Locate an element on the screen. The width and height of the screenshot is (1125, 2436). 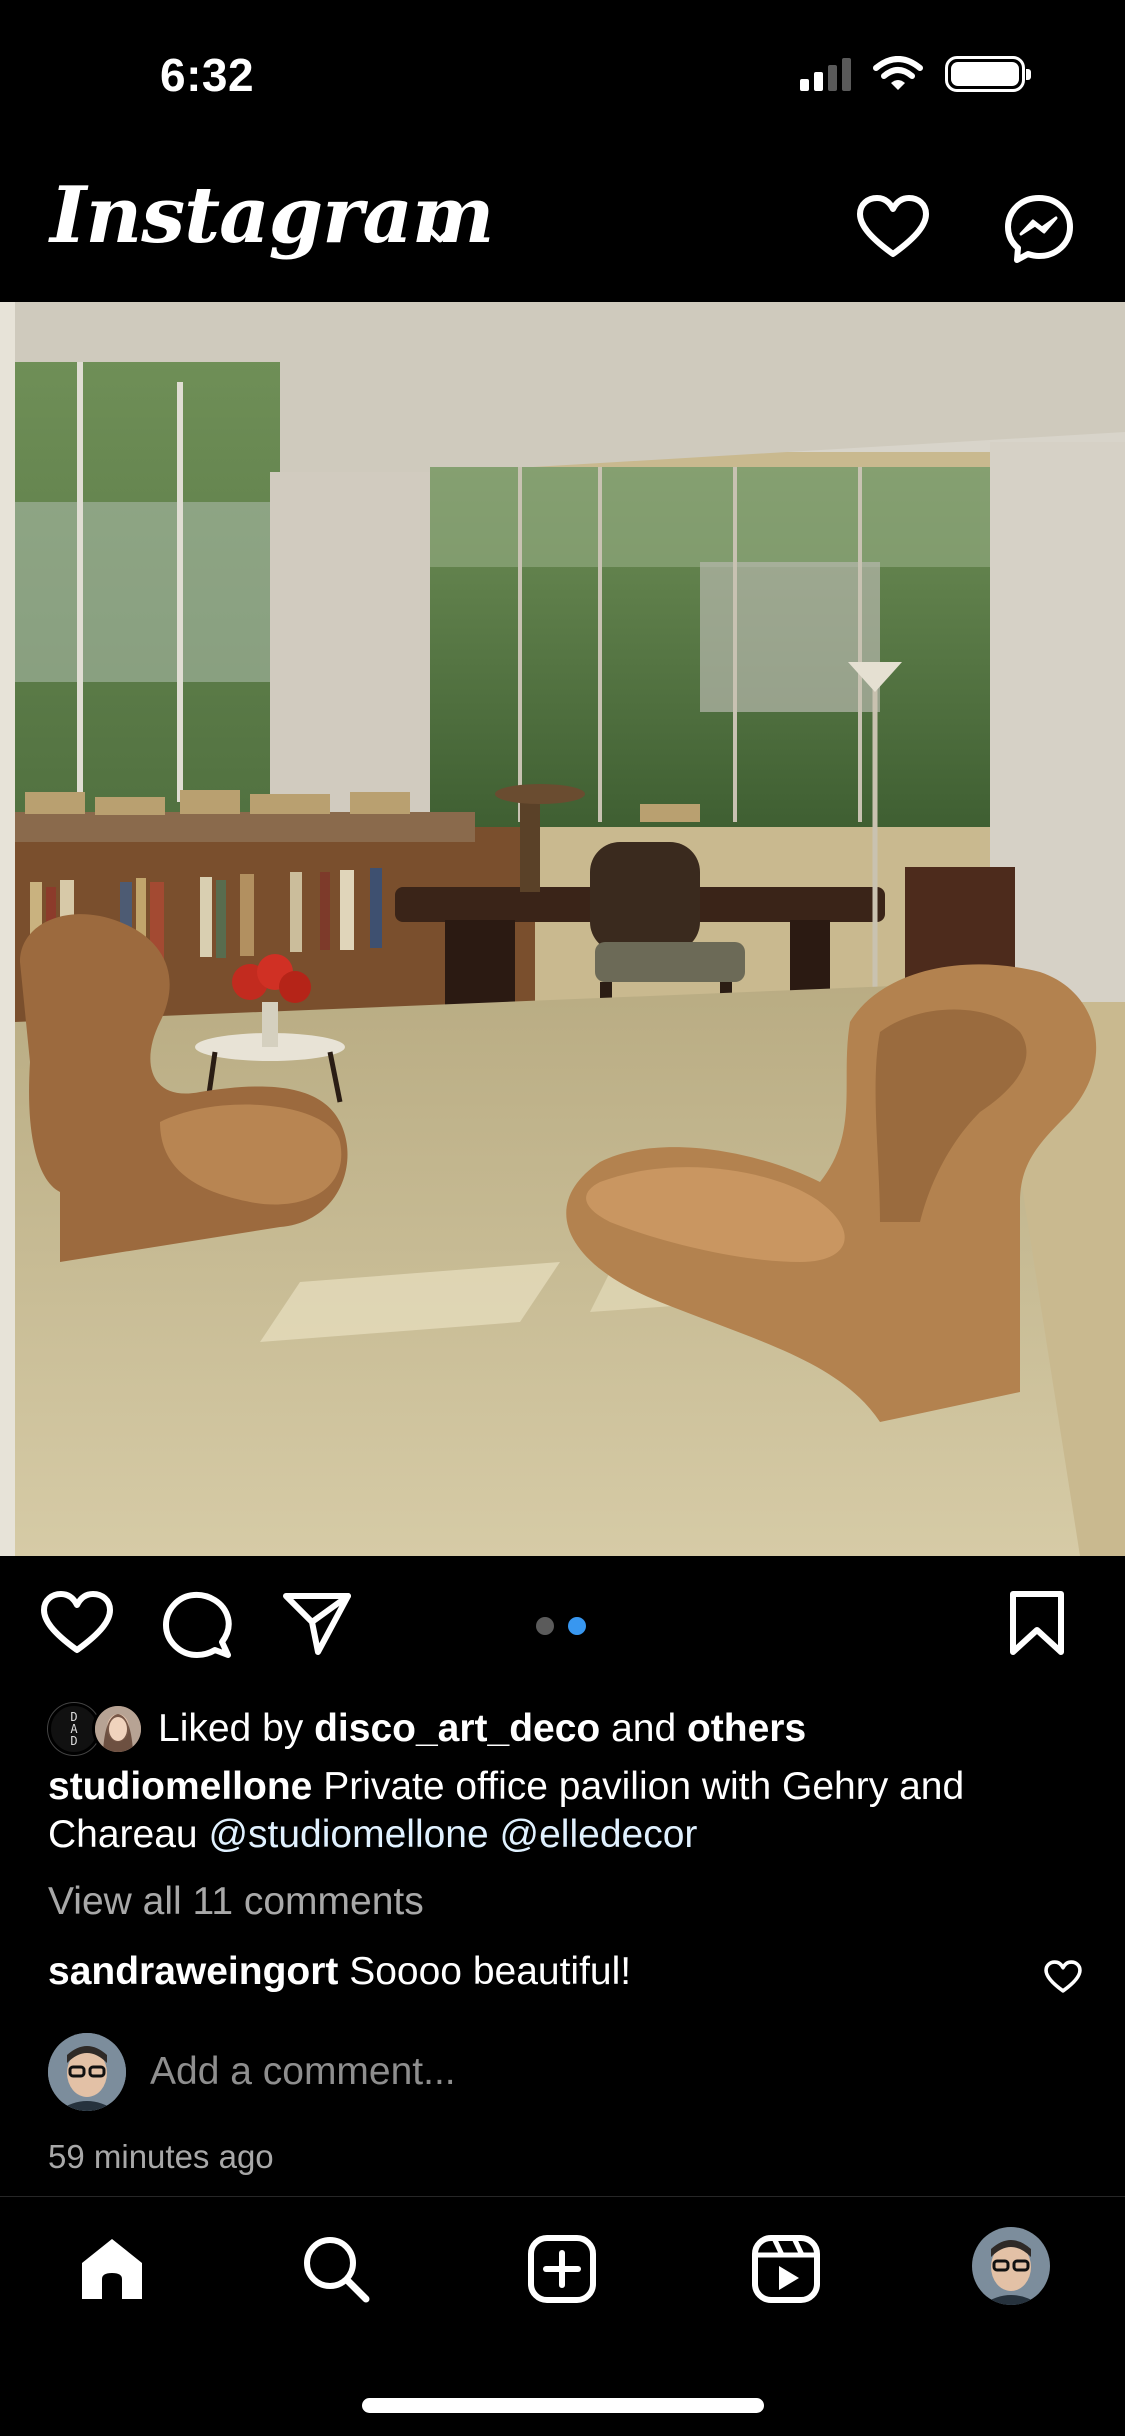
comment-like-icon is located at coordinates (1063, 1977).